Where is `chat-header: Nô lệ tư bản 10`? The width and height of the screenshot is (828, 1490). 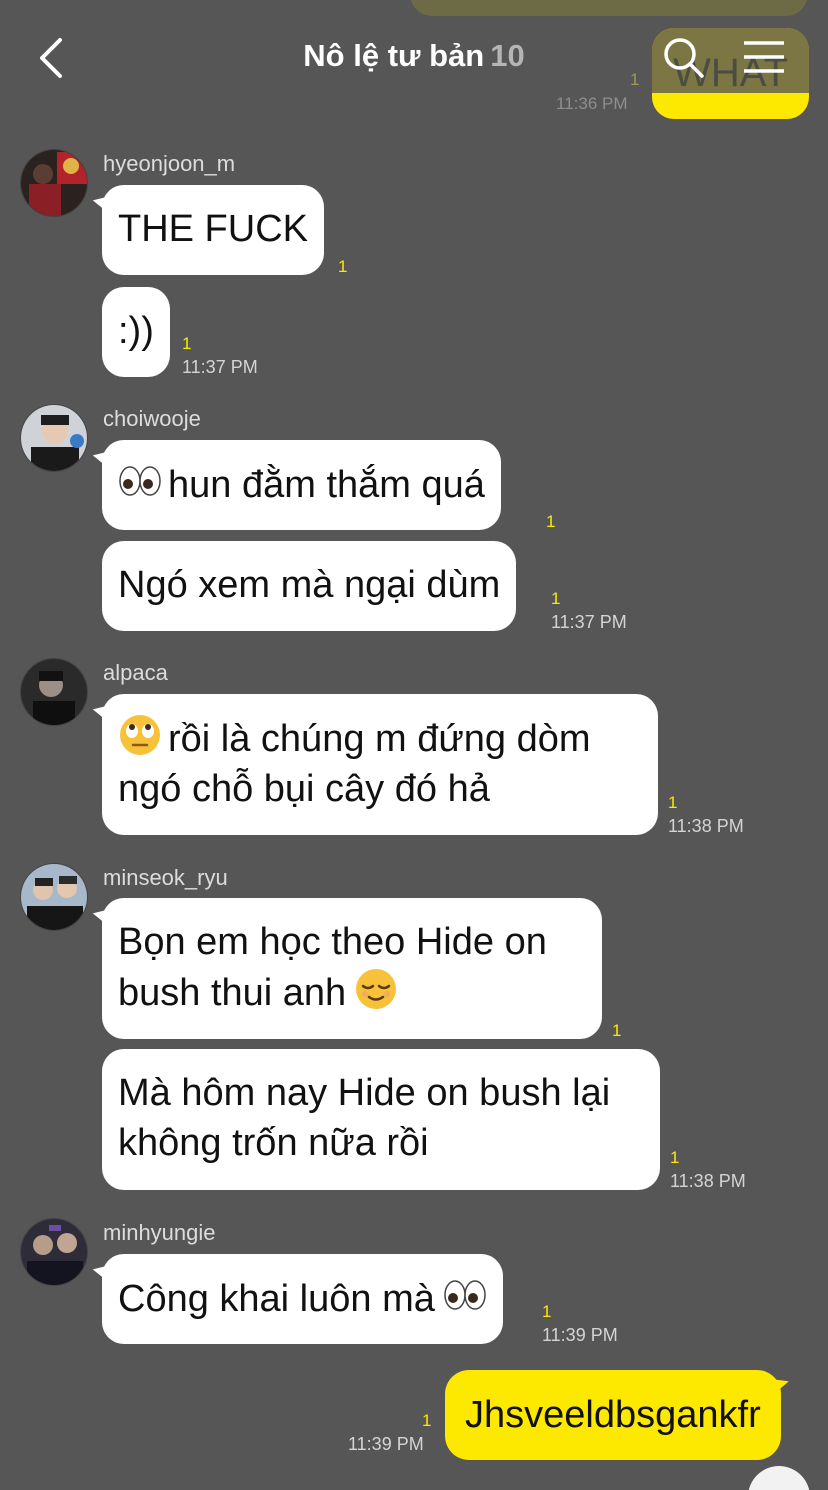
chat-header: Nô lệ tư bản 10 is located at coordinates (414, 56).